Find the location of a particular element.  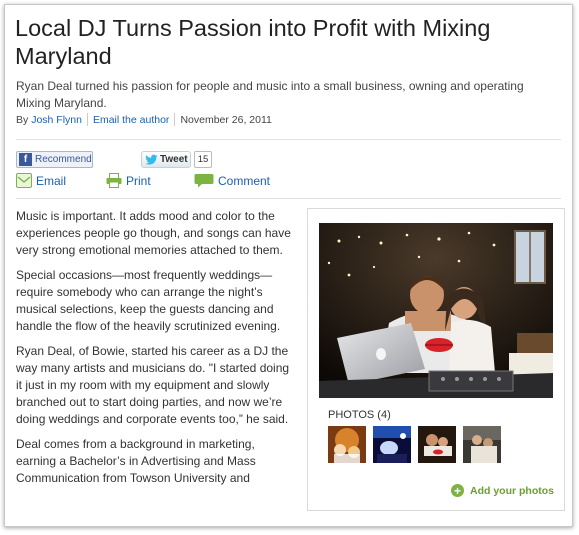

speech-bubble-icon is located at coordinates (204, 181).